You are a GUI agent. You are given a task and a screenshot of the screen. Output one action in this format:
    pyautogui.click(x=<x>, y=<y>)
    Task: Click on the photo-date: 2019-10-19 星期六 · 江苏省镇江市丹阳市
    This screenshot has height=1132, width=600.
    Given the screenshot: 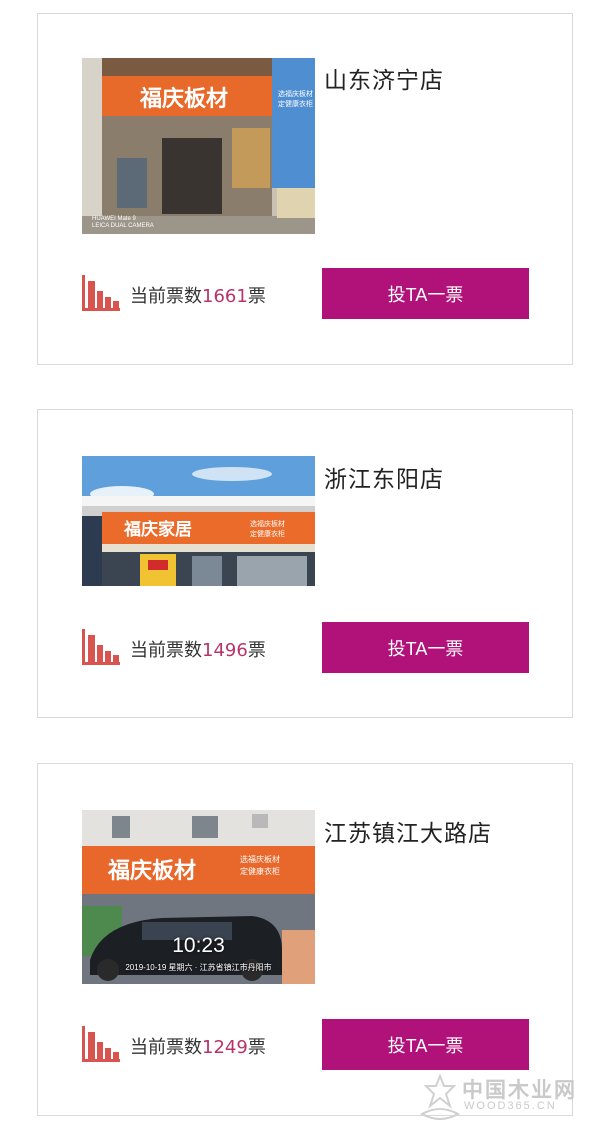 What is the action you would take?
    pyautogui.click(x=198, y=967)
    